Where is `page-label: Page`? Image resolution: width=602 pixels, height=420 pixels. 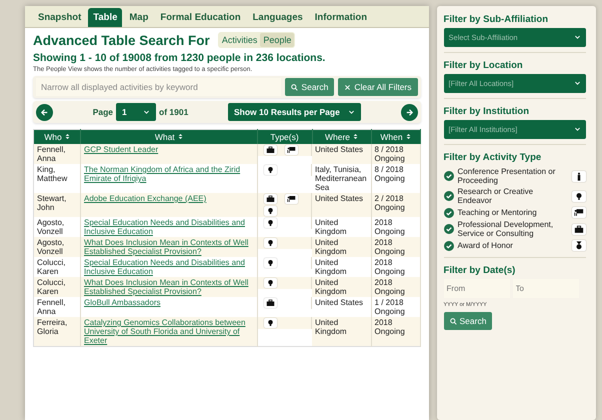
page-label: Page is located at coordinates (103, 112).